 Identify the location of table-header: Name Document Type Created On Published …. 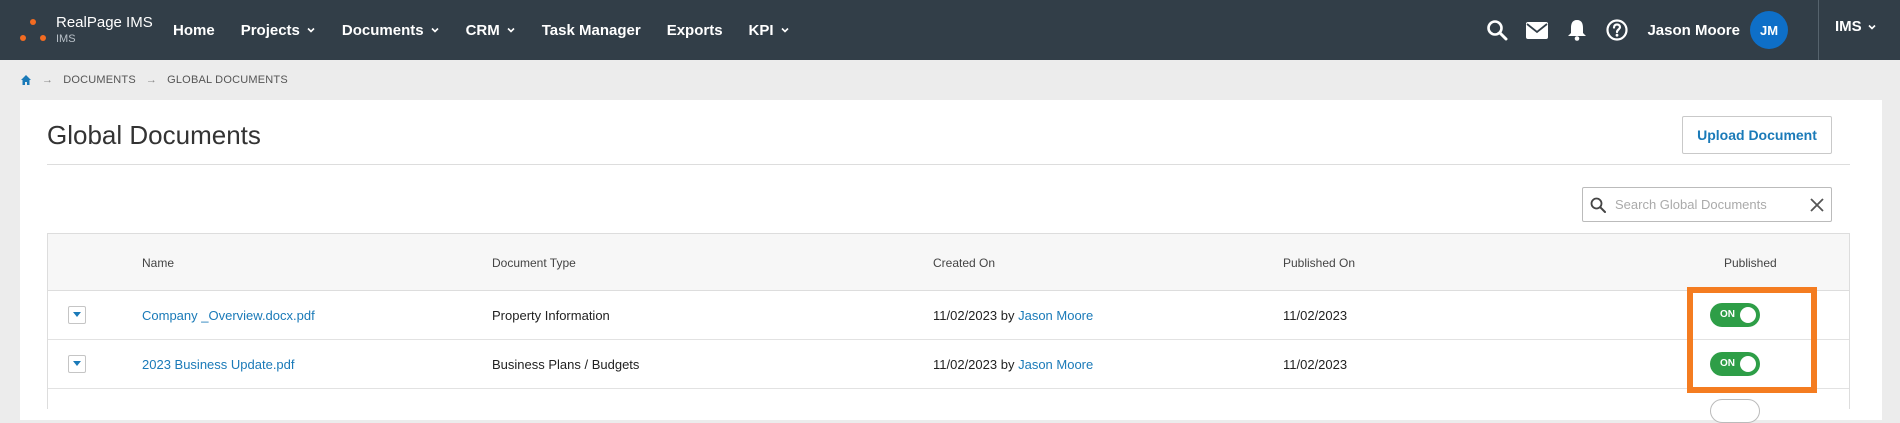
(948, 262).